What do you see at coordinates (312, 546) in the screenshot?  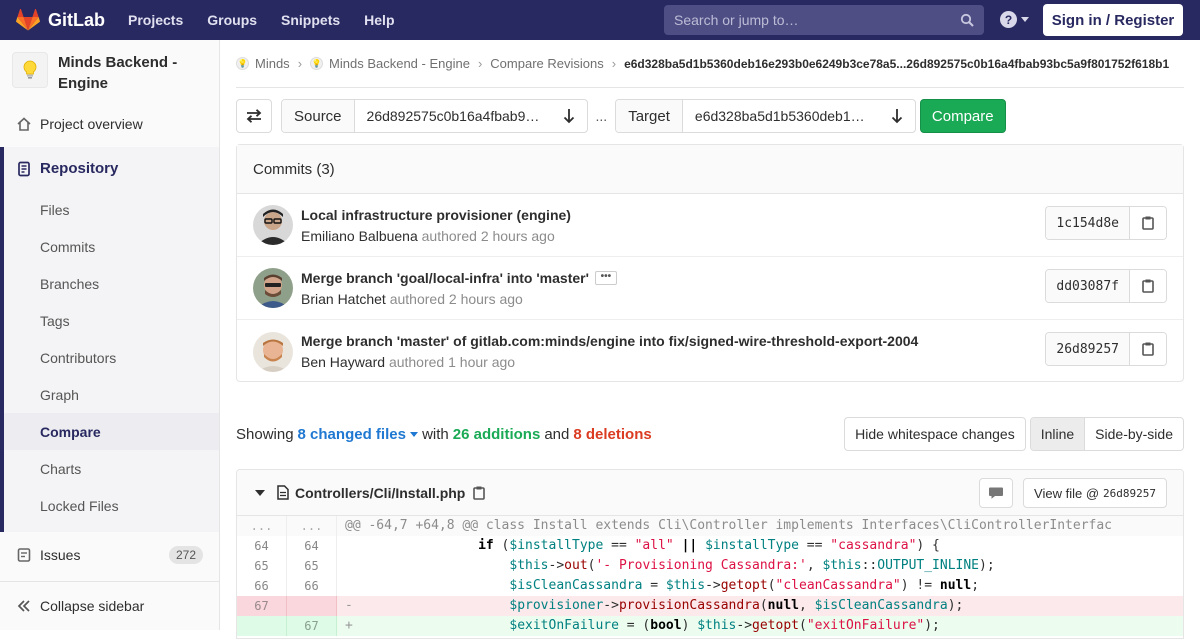 I see `new-line-number: 64` at bounding box center [312, 546].